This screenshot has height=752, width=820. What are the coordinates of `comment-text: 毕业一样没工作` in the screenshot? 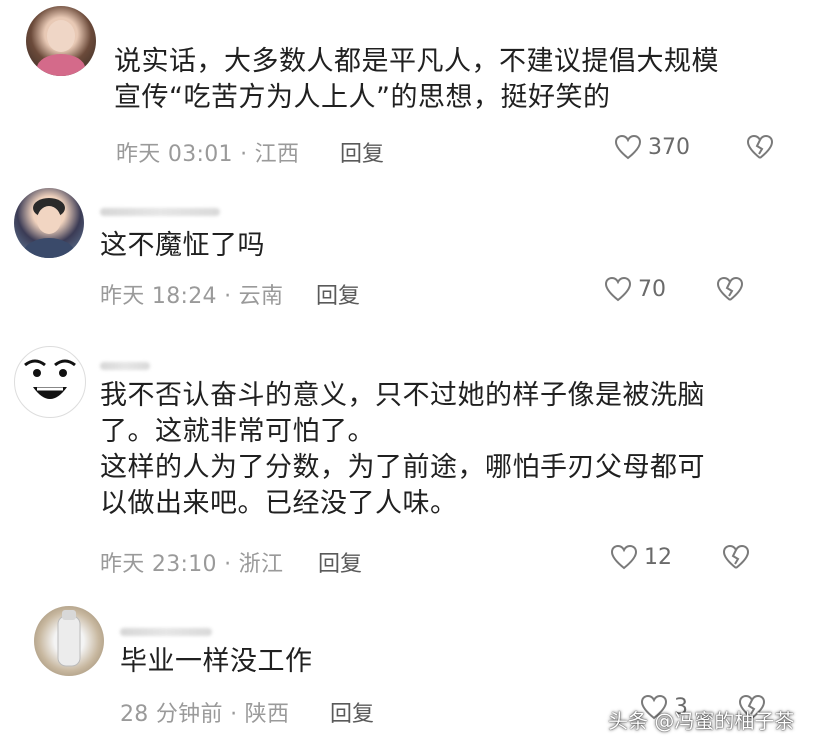 It's located at (216, 661).